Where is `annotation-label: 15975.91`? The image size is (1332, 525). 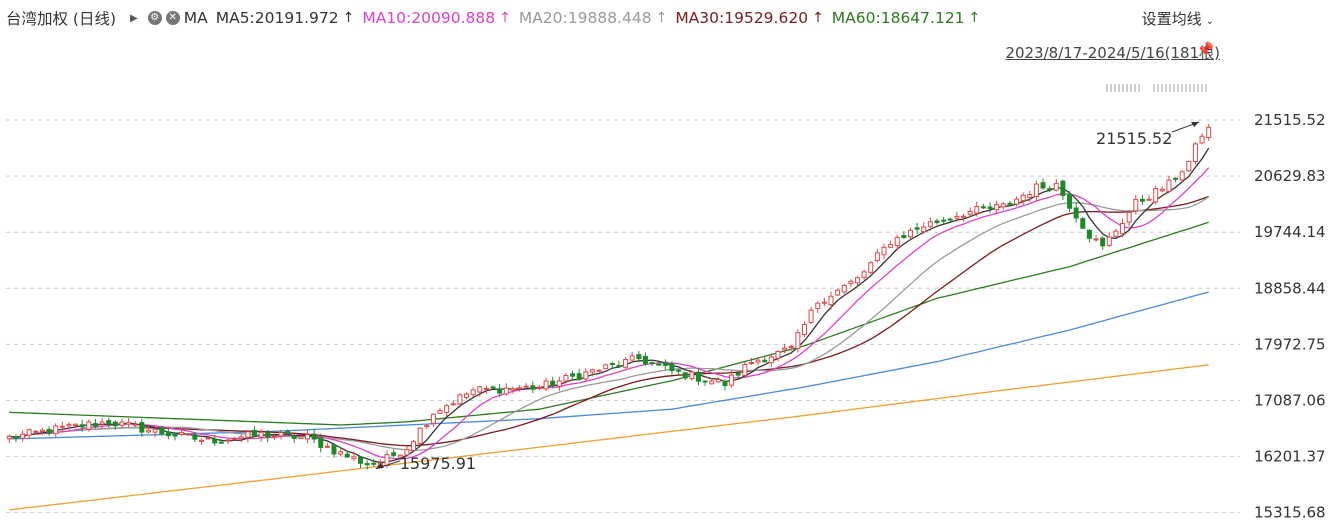 annotation-label: 15975.91 is located at coordinates (438, 463).